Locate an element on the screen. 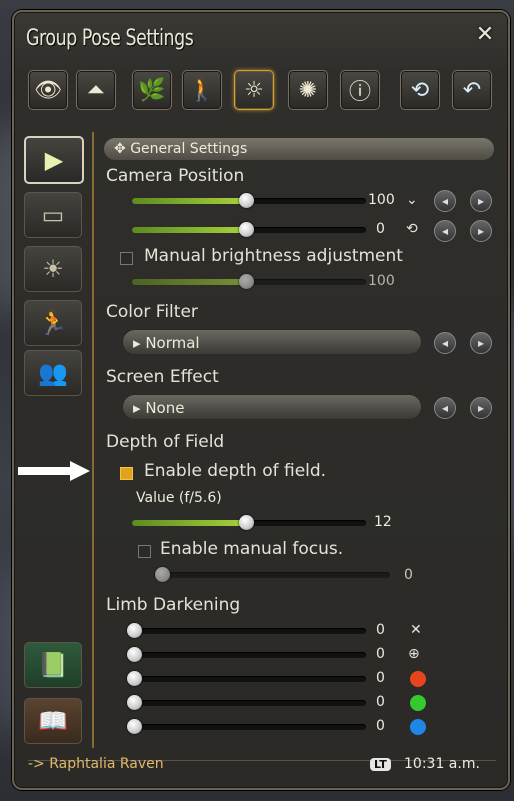 The width and height of the screenshot is (514, 801). limb-value-1: 0 is located at coordinates (380, 630).